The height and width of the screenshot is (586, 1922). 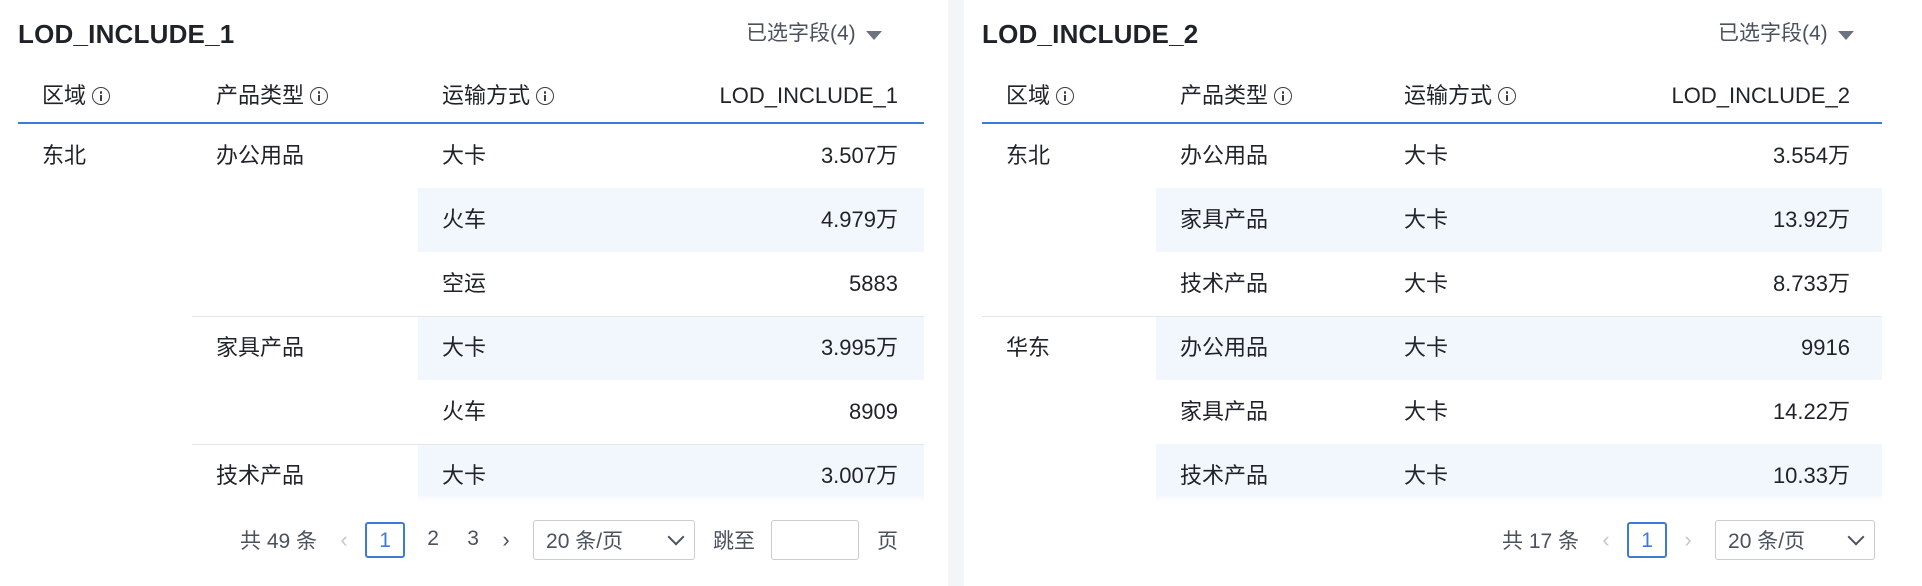 I want to click on cell-value: 4.979万, so click(x=859, y=219).